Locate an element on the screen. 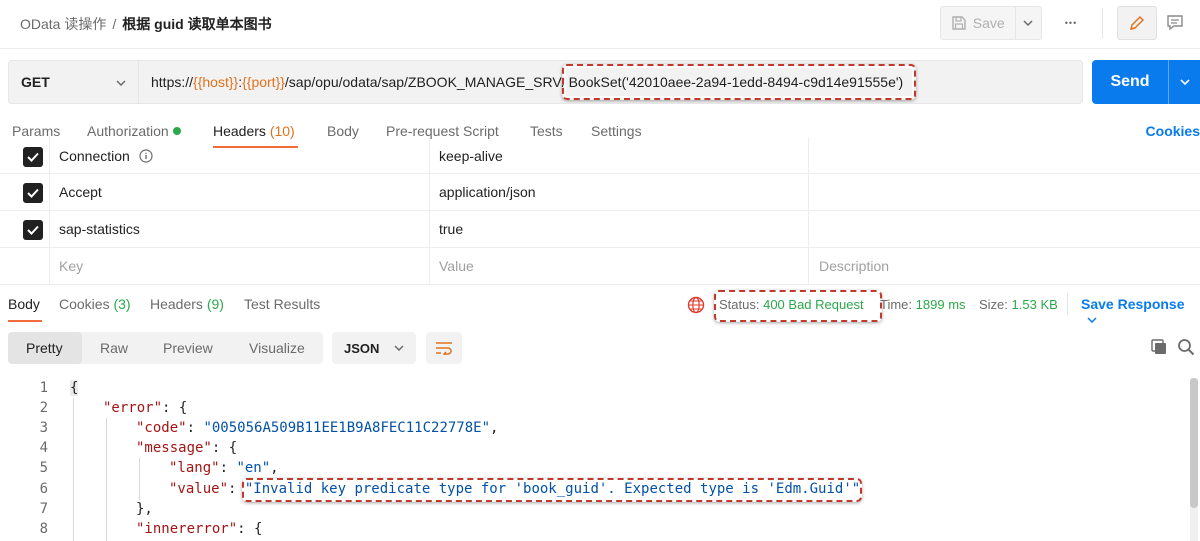 Image resolution: width=1200 pixels, height=541 pixels. view-mode-preview: Preview is located at coordinates (188, 348).